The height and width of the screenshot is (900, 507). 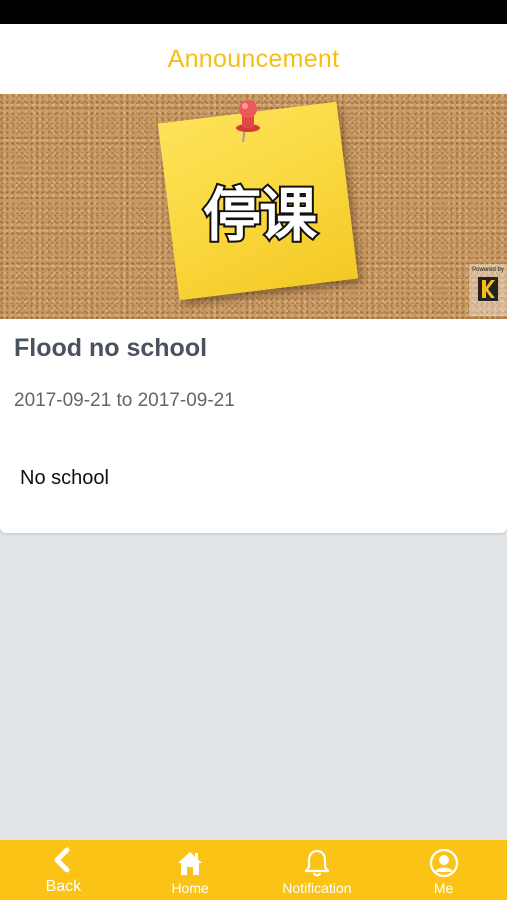 I want to click on bottom-tab-bar: Back Home Notification Me, so click(x=253, y=870).